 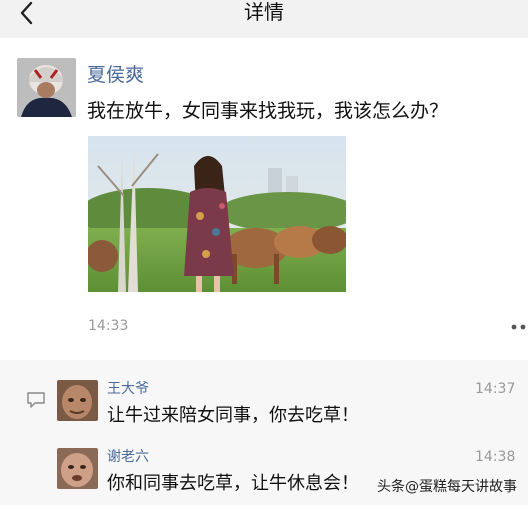 What do you see at coordinates (233, 483) in the screenshot?
I see `comment-text: 你和同事去吃草，让牛休息会！` at bounding box center [233, 483].